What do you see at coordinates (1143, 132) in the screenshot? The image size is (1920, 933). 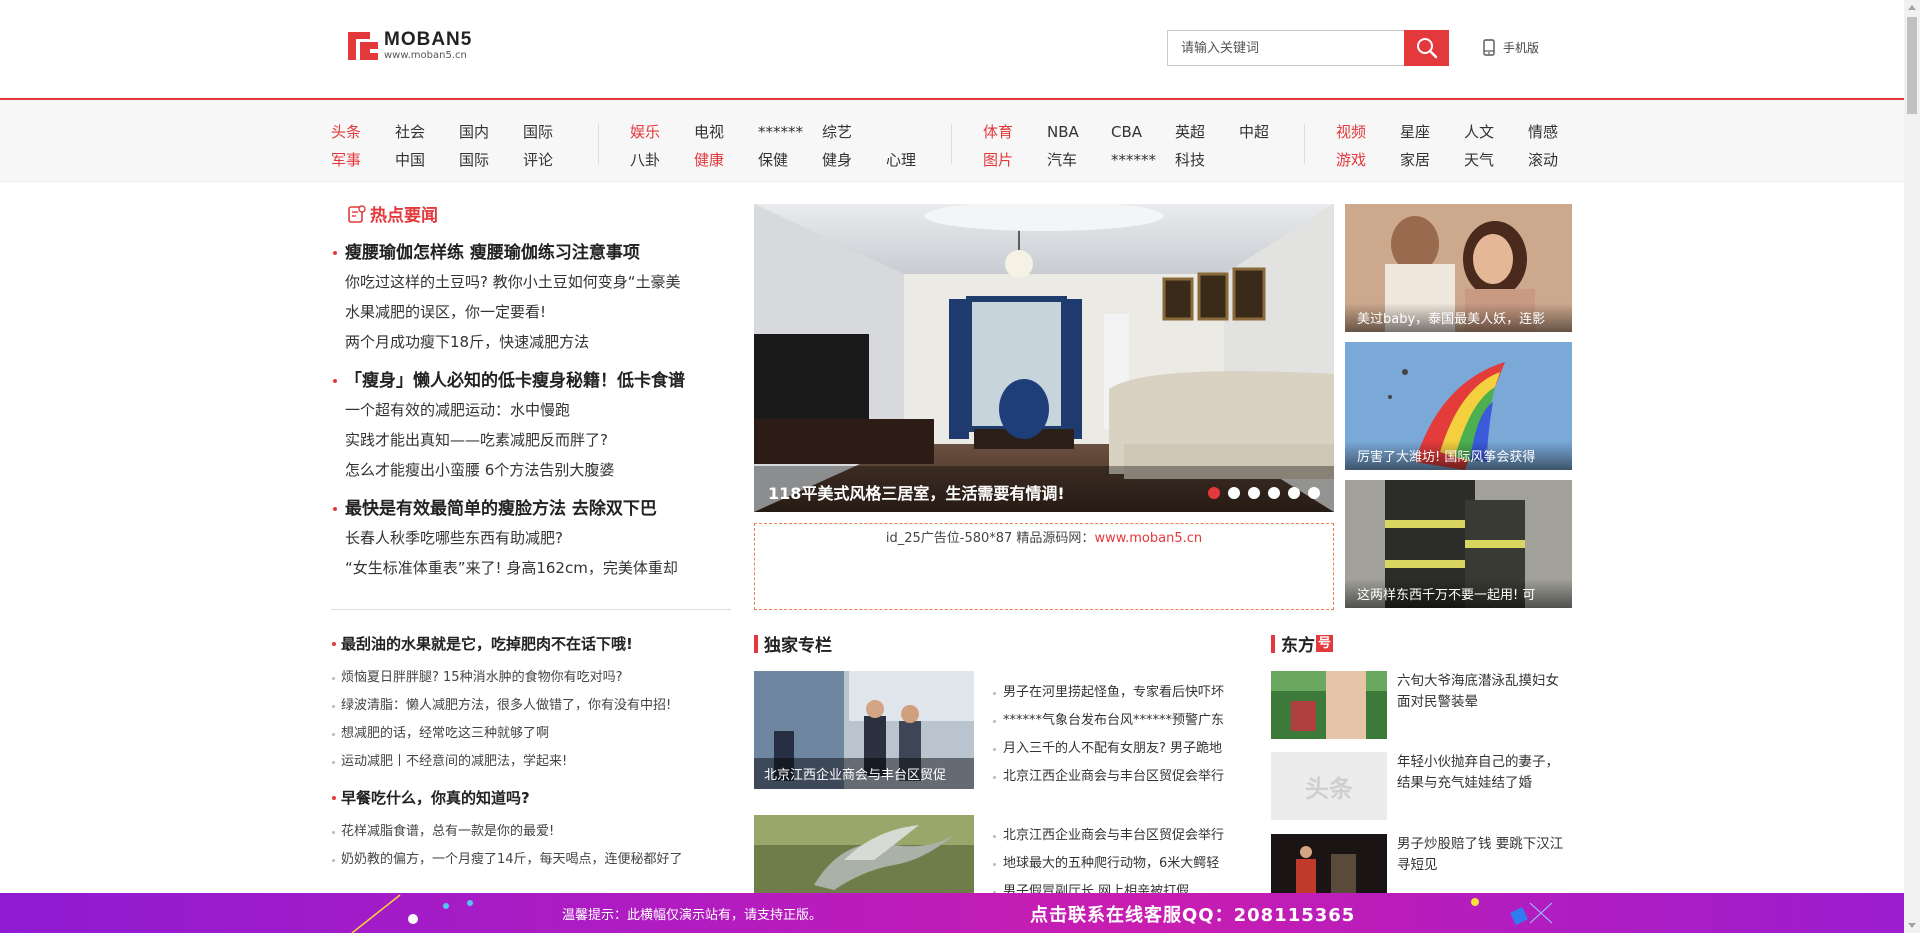 I see `nav-link: CBA` at bounding box center [1143, 132].